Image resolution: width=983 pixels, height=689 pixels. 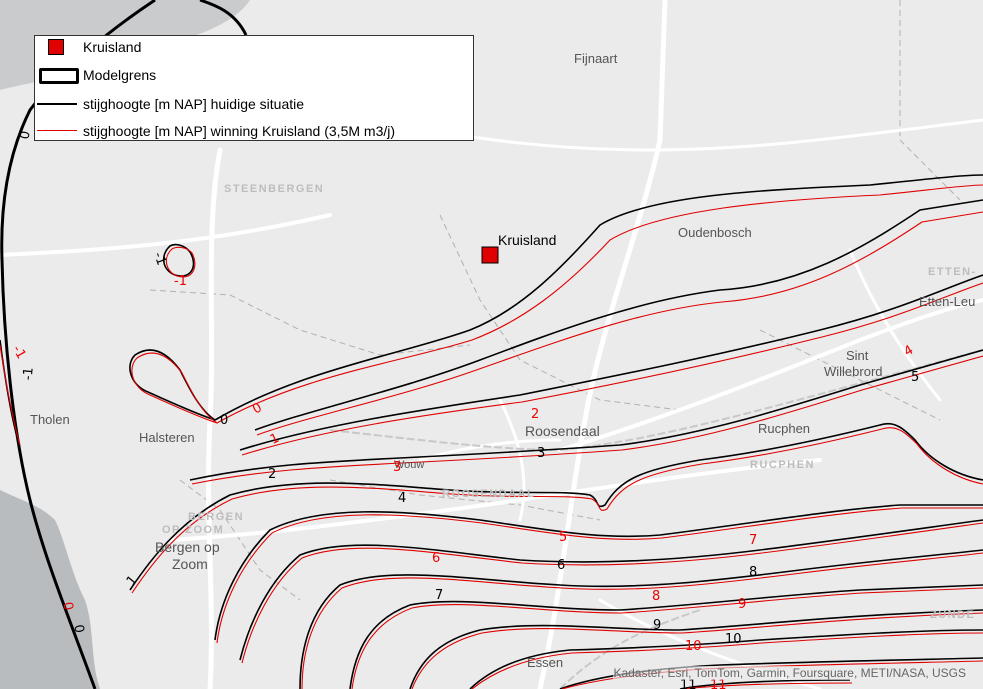 I want to click on region-rucphen: RUCPHEN, so click(x=782, y=465).